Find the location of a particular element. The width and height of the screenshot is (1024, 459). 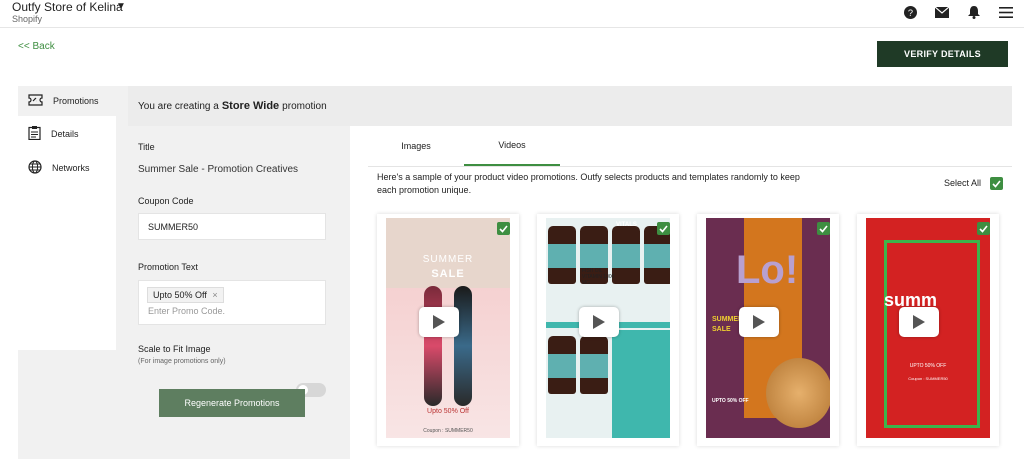

help-icon: ? is located at coordinates (910, 12).